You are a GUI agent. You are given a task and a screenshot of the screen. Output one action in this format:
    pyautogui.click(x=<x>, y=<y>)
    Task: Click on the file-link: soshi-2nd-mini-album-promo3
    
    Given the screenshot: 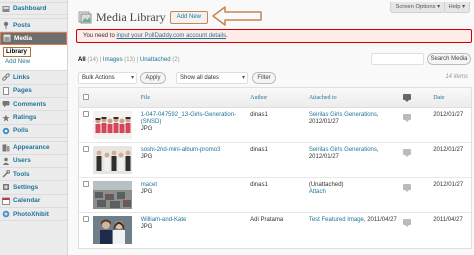 What is the action you would take?
    pyautogui.click(x=181, y=150)
    